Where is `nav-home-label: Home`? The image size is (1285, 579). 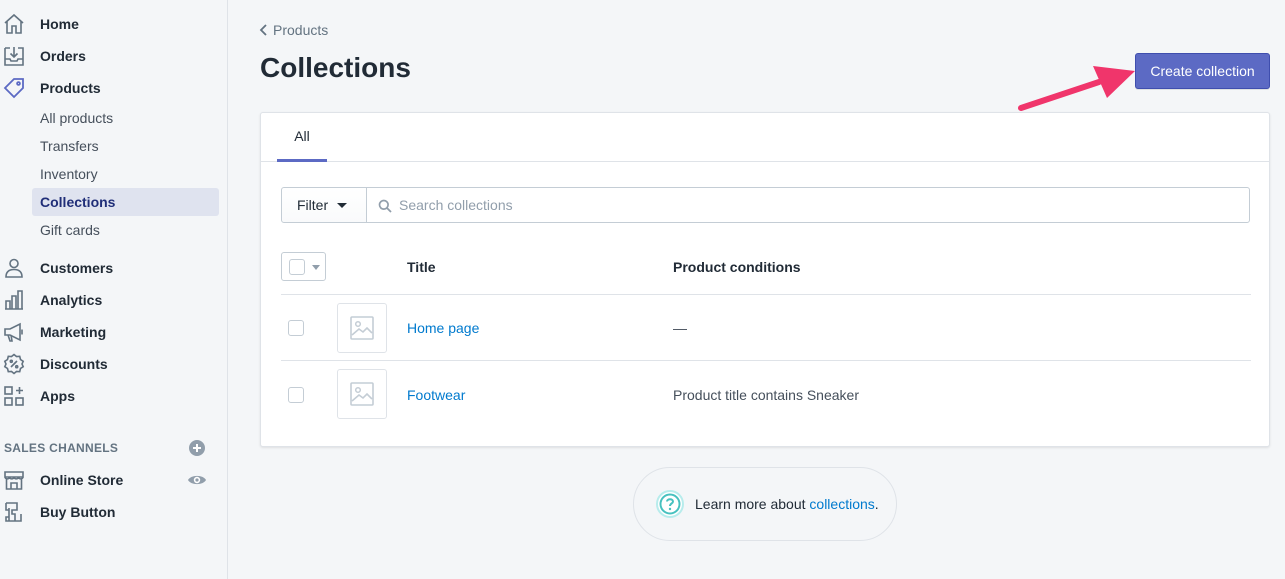 nav-home-label: Home is located at coordinates (59, 24).